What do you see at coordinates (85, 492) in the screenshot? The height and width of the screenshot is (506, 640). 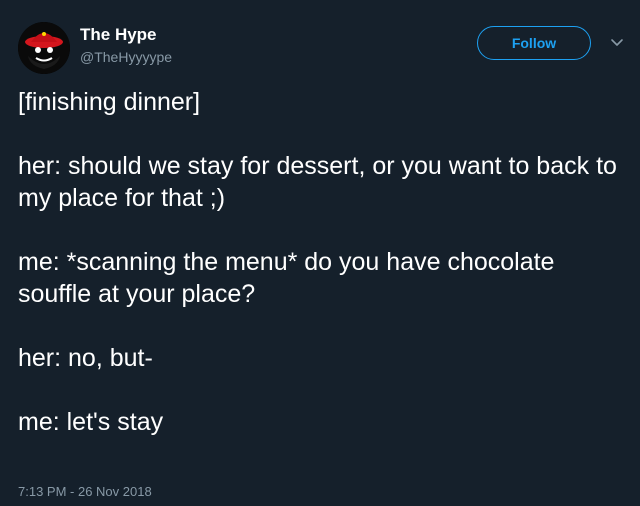 I see `tweet-timestamp: 7:13 PM - 26 Nov 2018` at bounding box center [85, 492].